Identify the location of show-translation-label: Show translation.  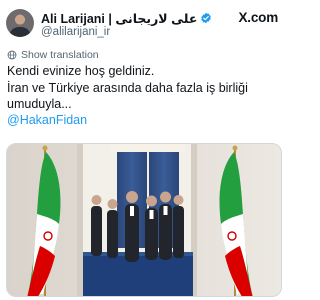
(60, 55).